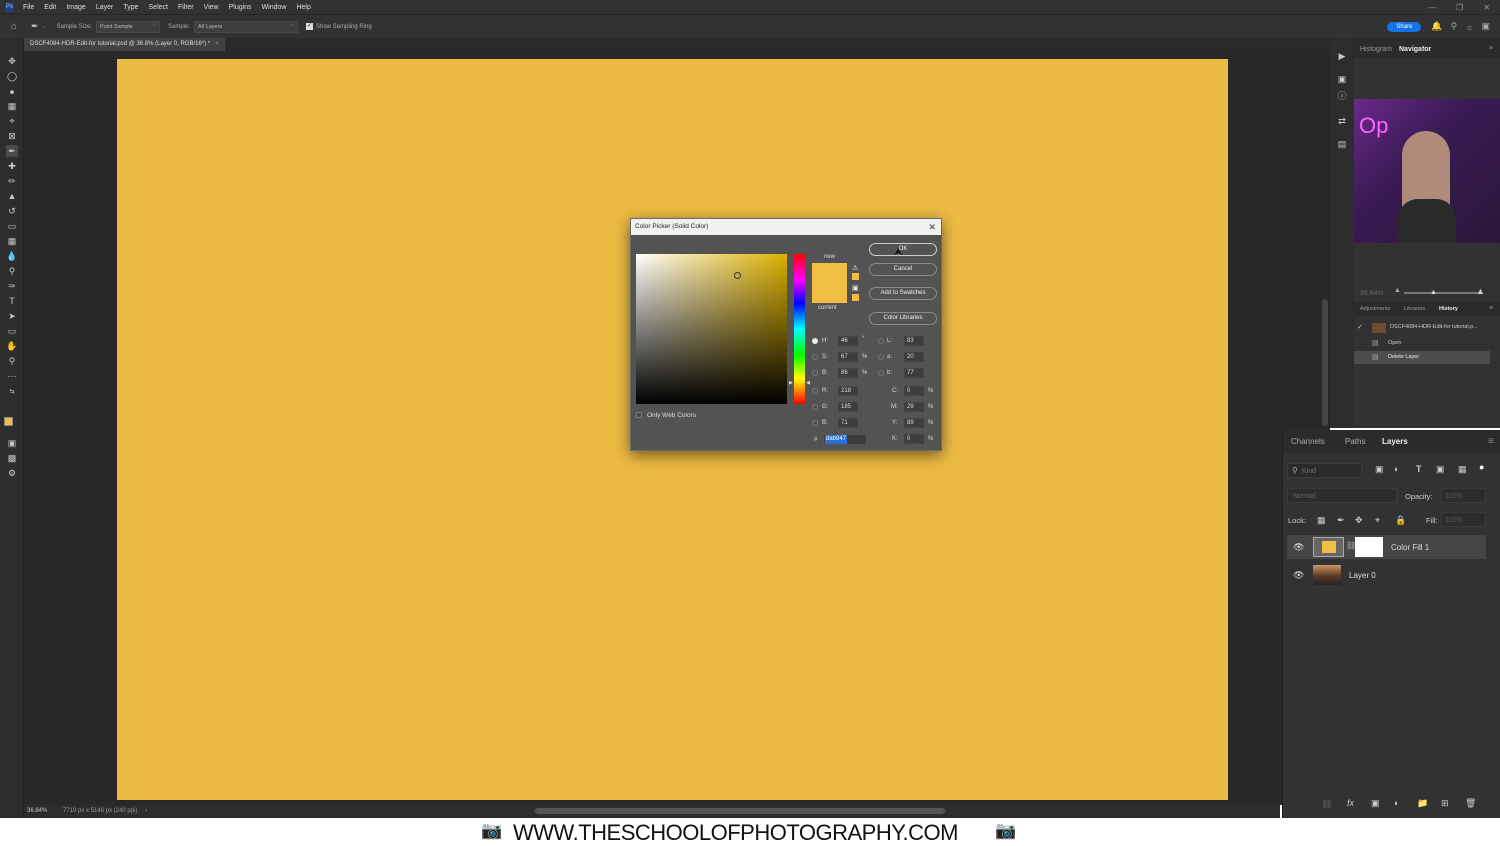 The width and height of the screenshot is (1500, 846). What do you see at coordinates (1400, 520) in the screenshot?
I see `lock-all-icon: 🔒` at bounding box center [1400, 520].